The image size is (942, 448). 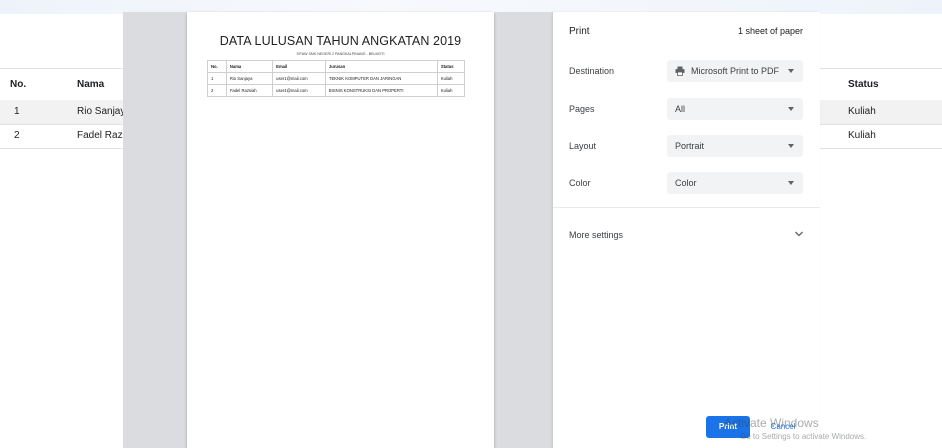 I want to click on preview-cell: user1@mail.com, so click(x=299, y=78).